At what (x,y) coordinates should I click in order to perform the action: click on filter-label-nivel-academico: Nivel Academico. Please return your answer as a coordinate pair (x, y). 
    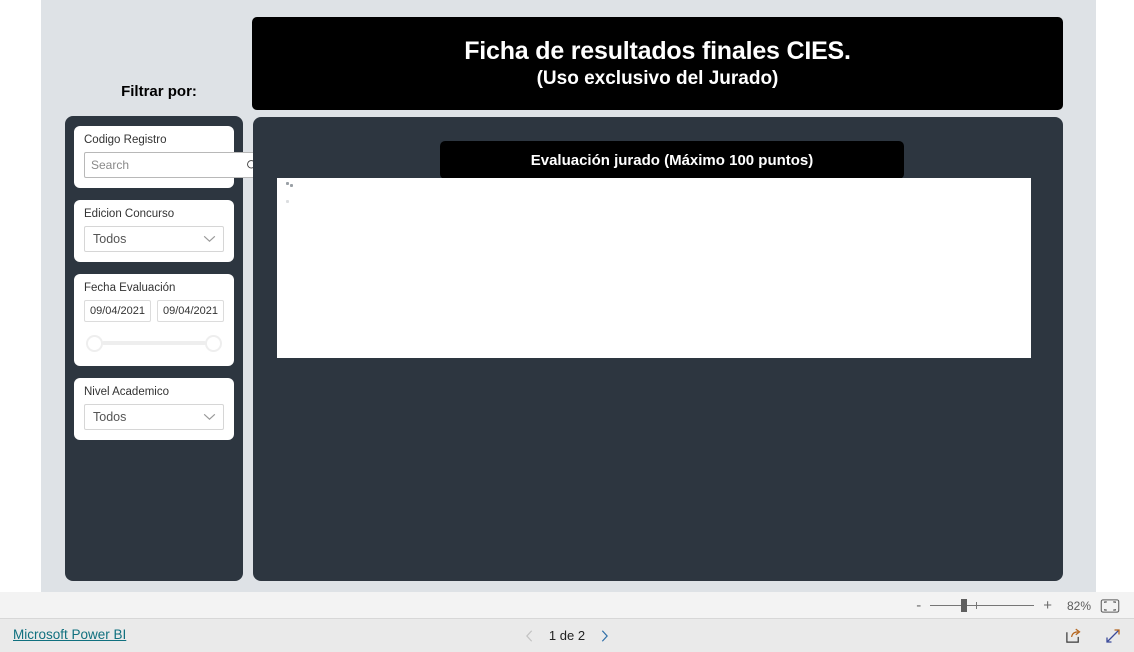
    Looking at the image, I should click on (127, 392).